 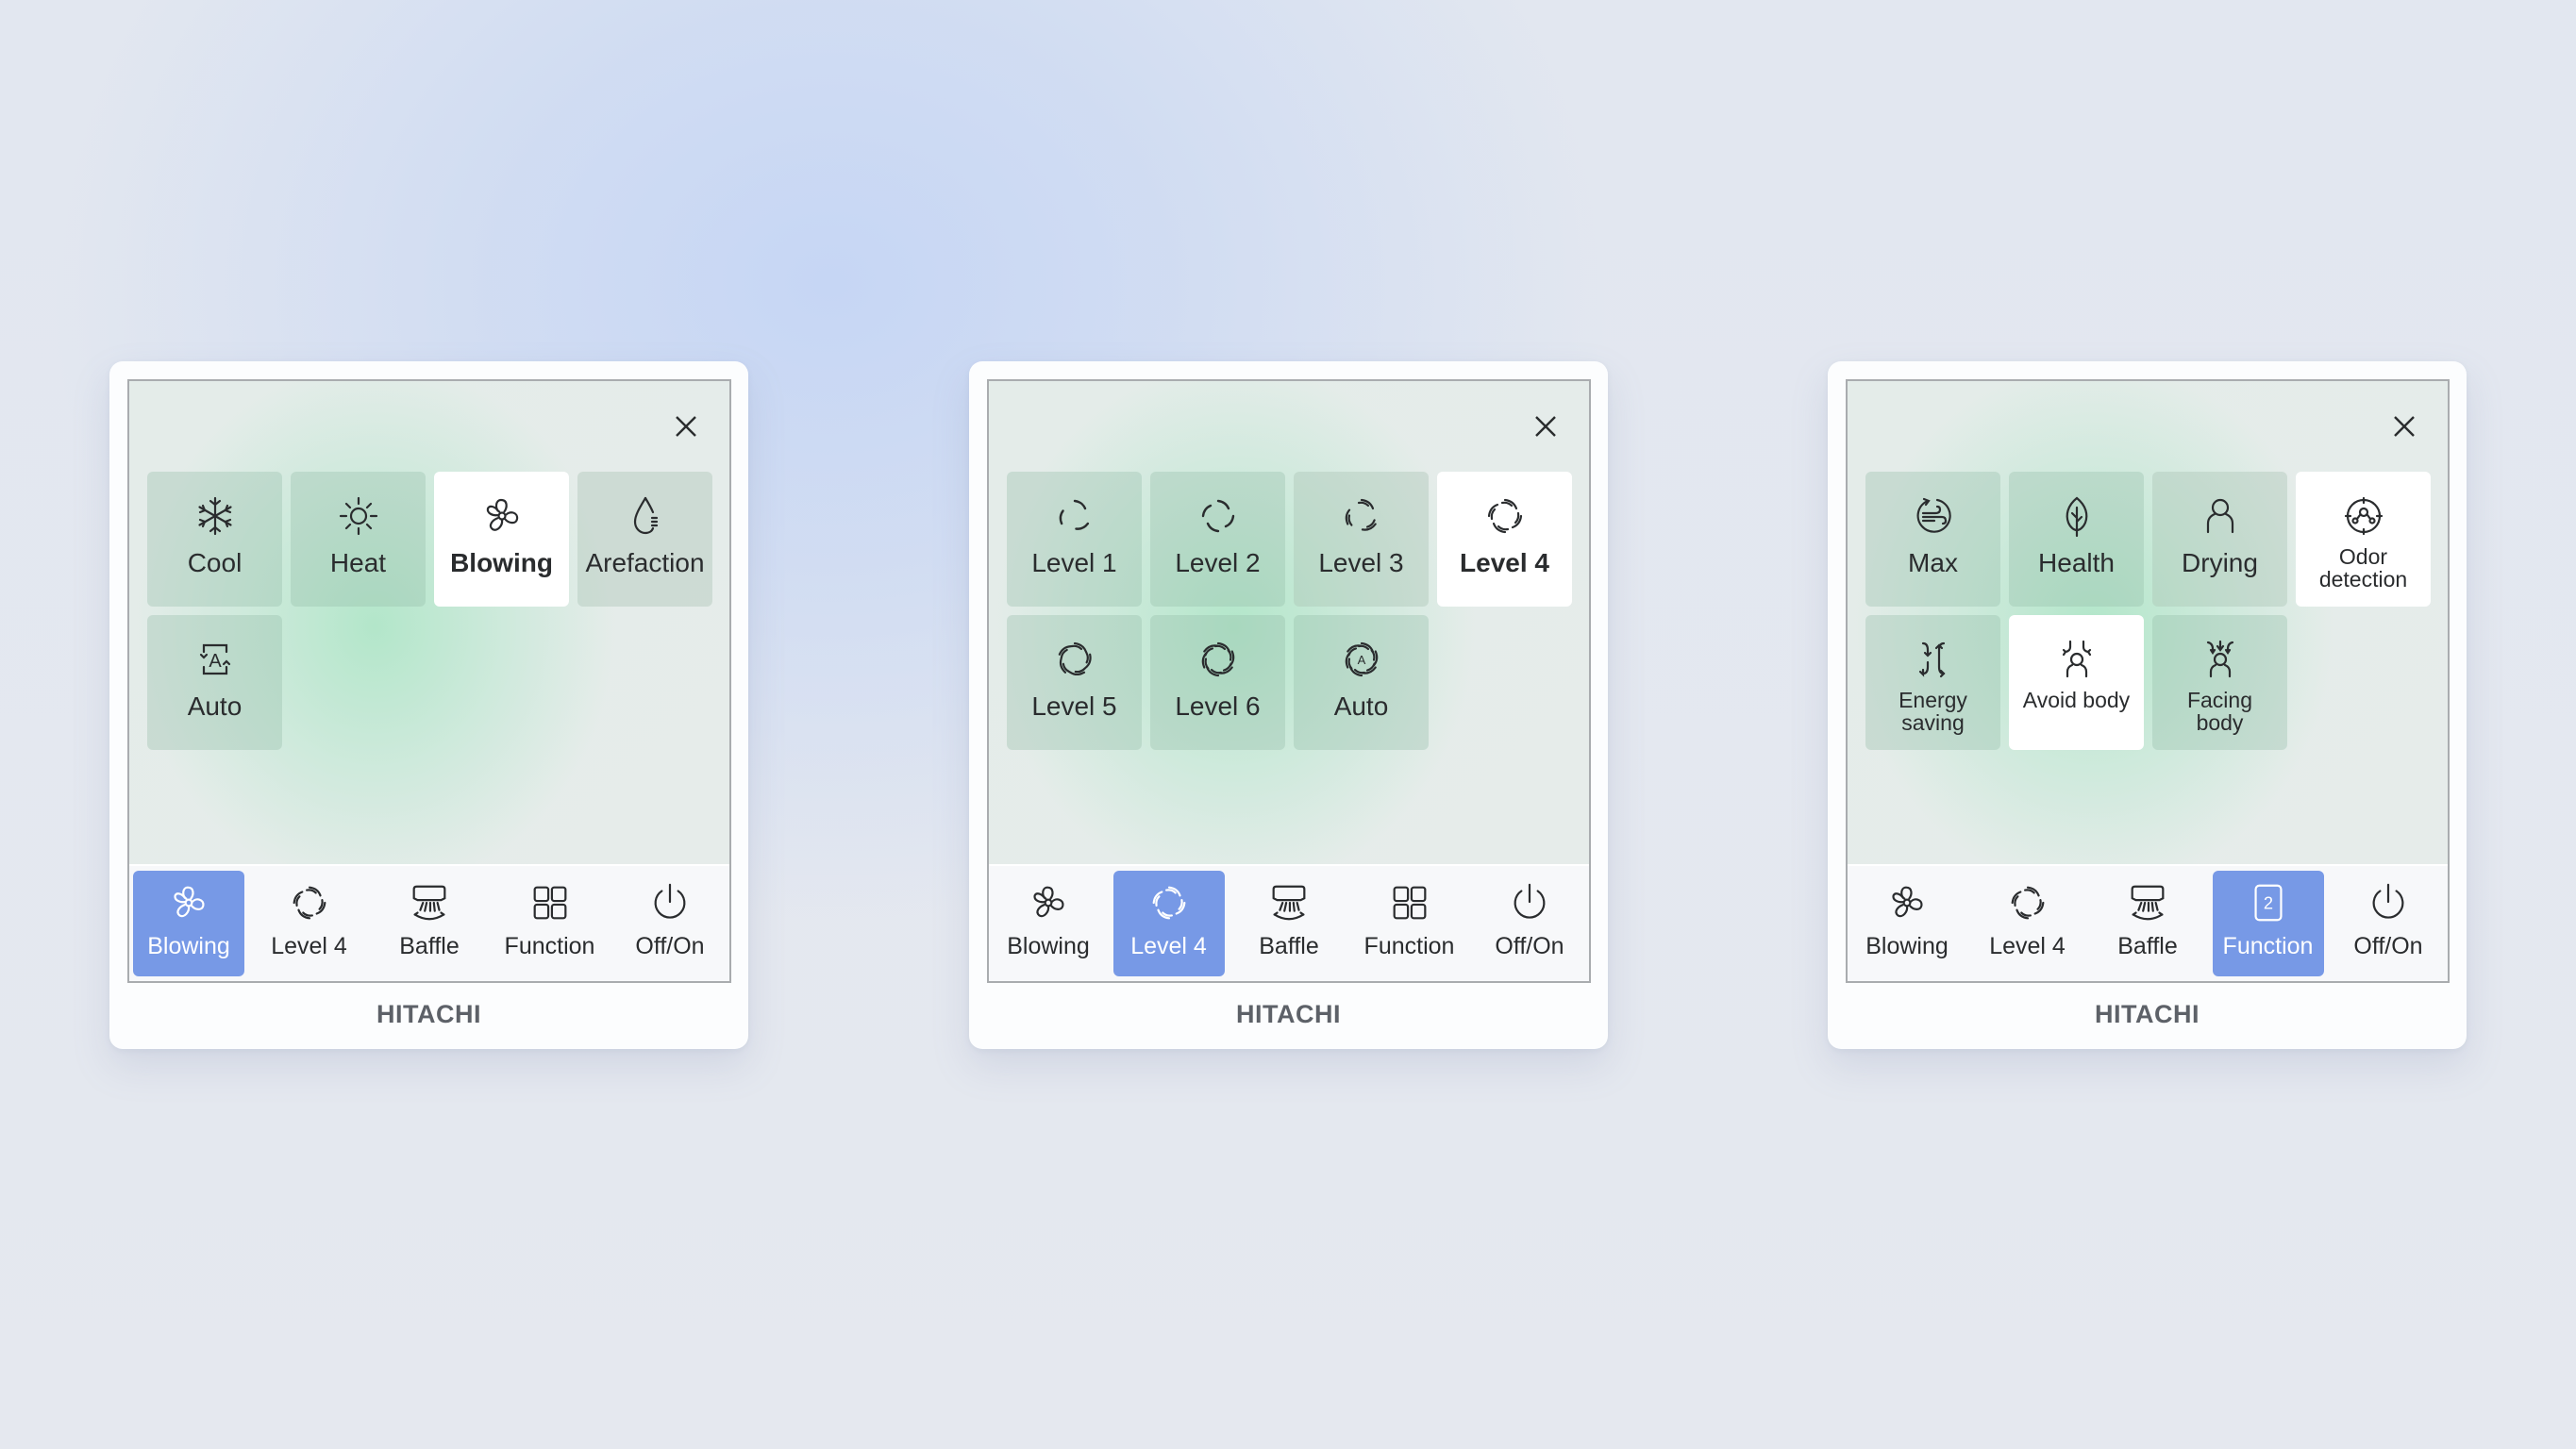 I want to click on nav-label: Level 4, so click(x=2027, y=946).